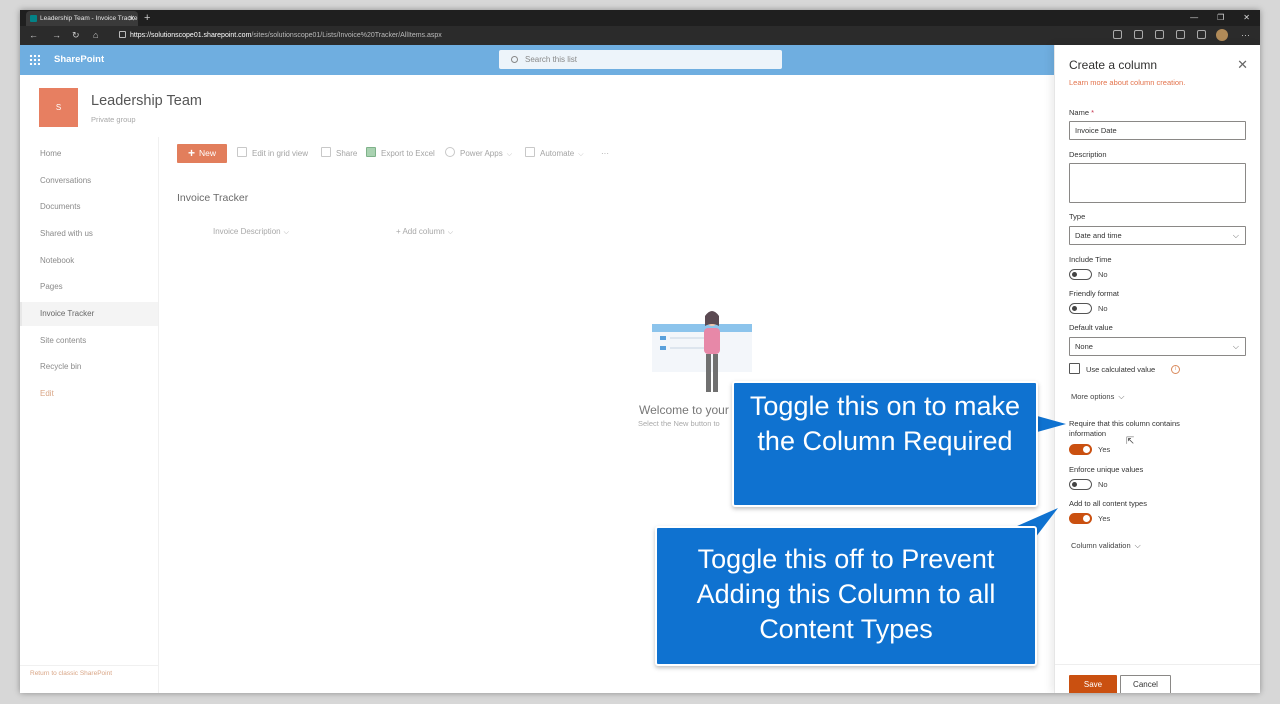 This screenshot has width=1280, height=704. What do you see at coordinates (1091, 327) in the screenshot?
I see `default-value-label: Default value` at bounding box center [1091, 327].